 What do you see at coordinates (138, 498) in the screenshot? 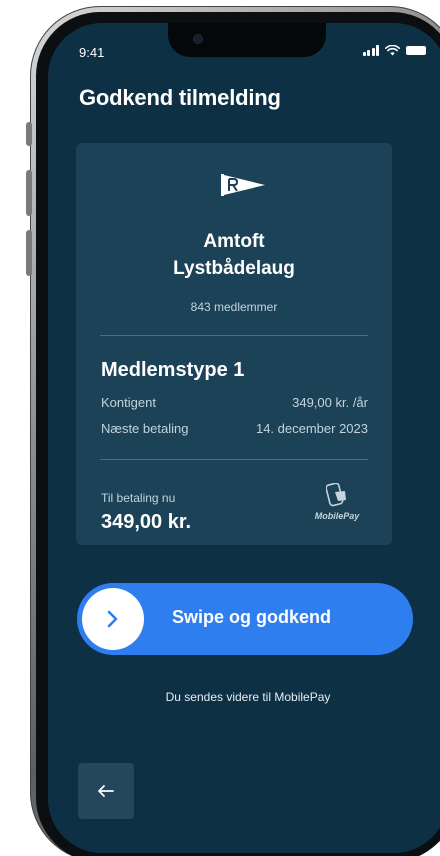
I see `pay-now-label: Til betaling nu` at bounding box center [138, 498].